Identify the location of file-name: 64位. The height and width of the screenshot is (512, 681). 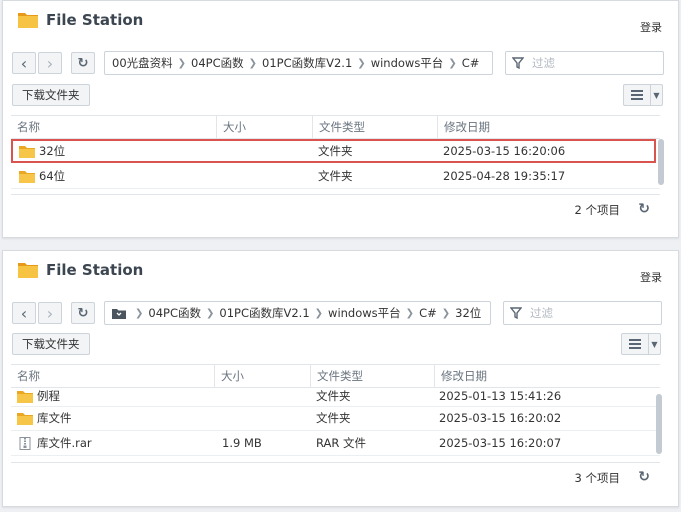
(52, 176).